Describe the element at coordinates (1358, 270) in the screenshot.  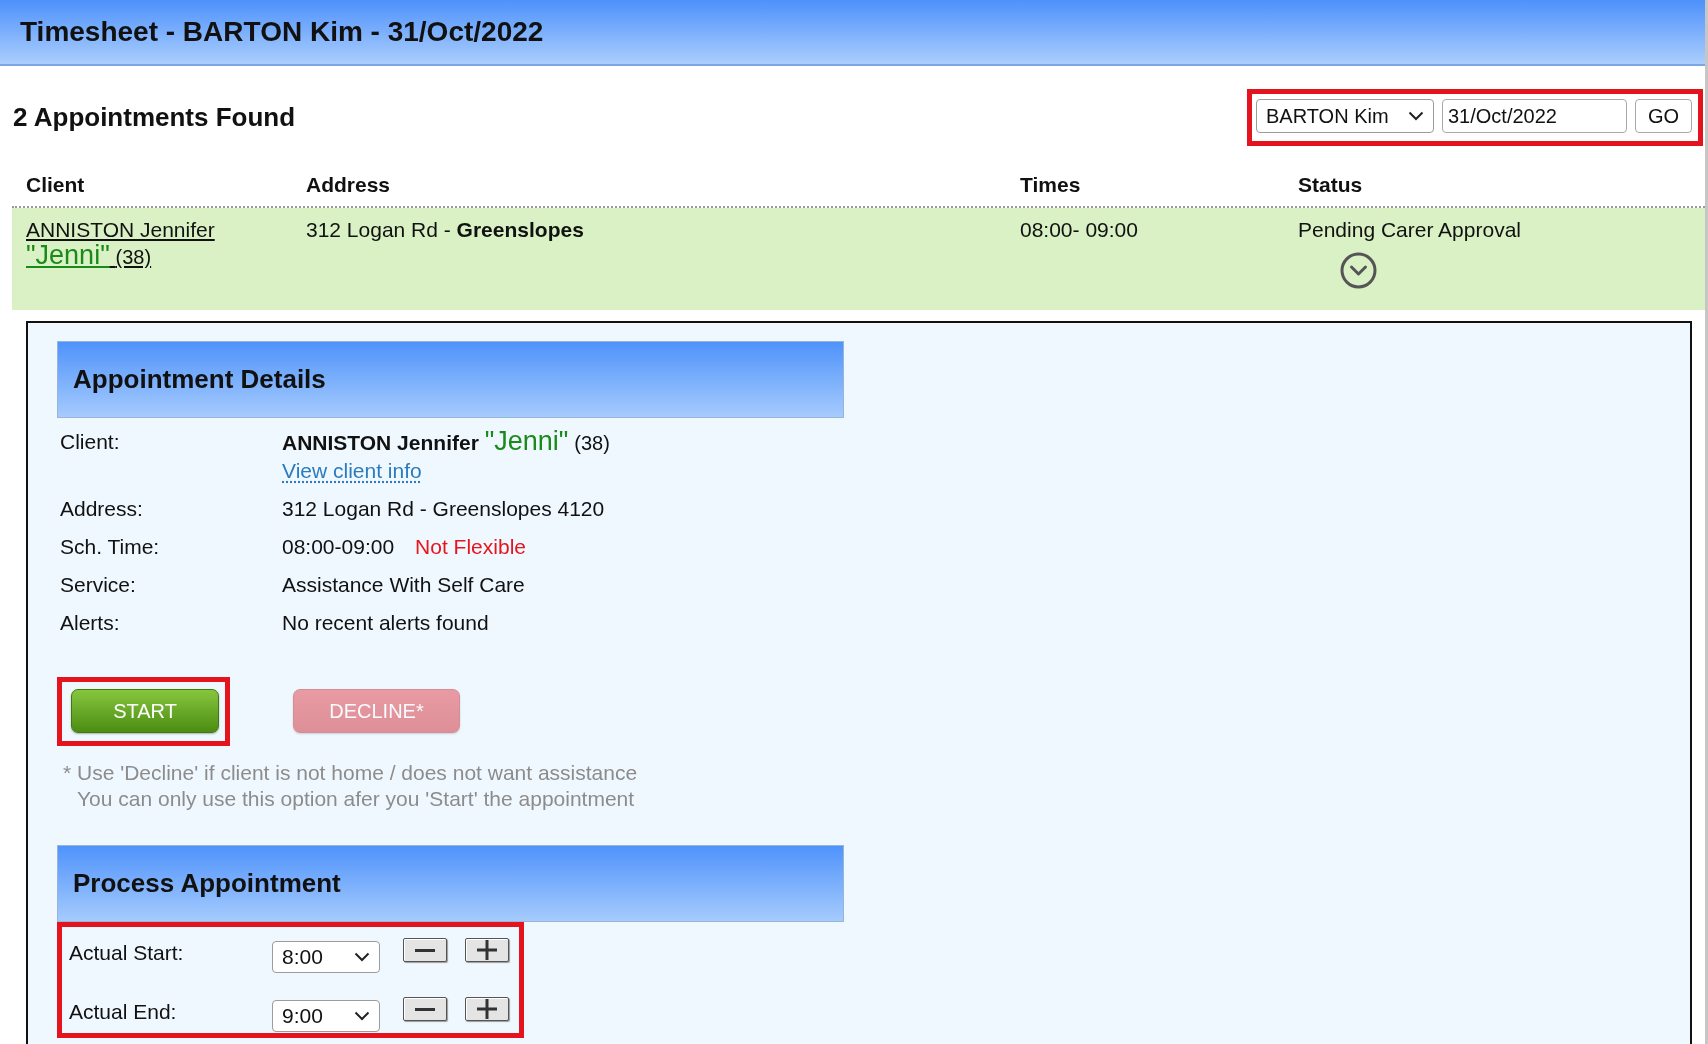
I see `circle-chevron-icon` at that location.